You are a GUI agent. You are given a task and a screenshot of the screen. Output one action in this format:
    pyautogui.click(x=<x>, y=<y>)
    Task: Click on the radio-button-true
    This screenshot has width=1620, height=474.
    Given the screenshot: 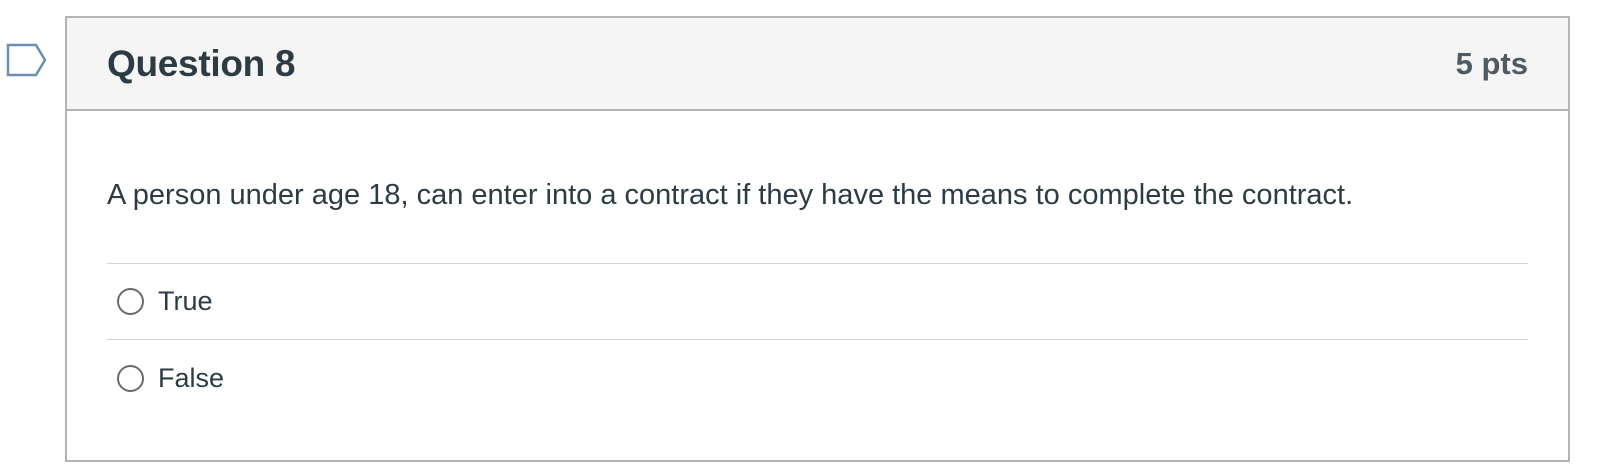 What is the action you would take?
    pyautogui.click(x=130, y=301)
    